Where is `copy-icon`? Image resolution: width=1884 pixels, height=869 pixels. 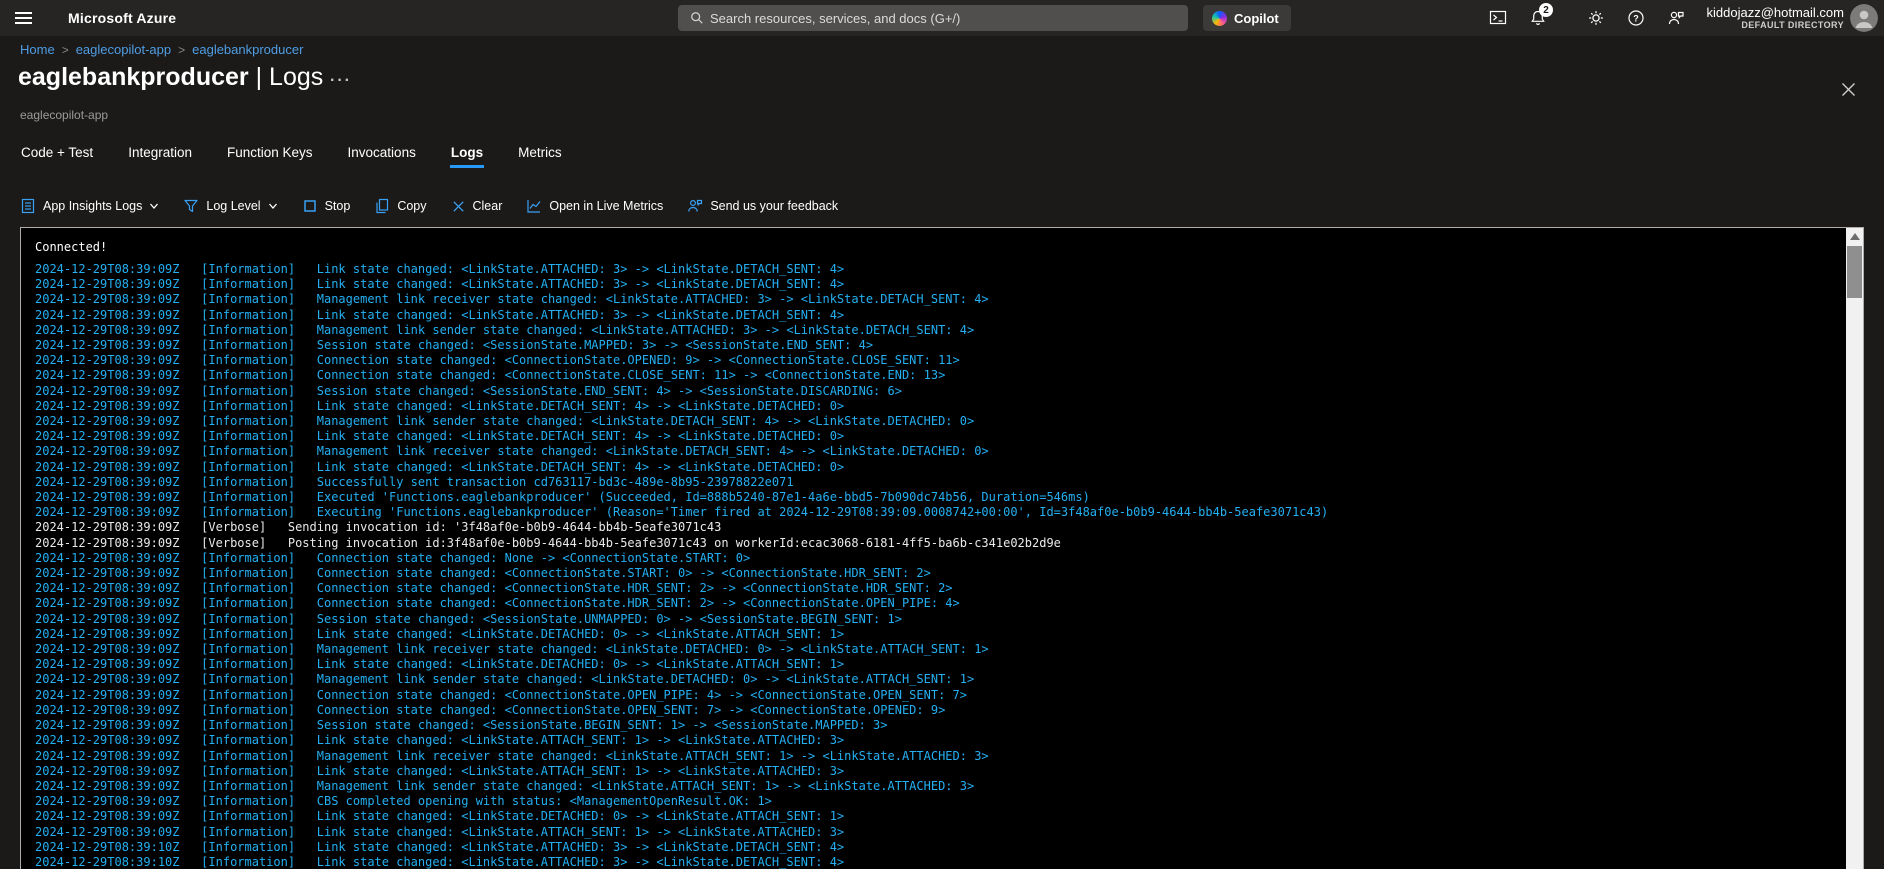
copy-icon is located at coordinates (382, 206).